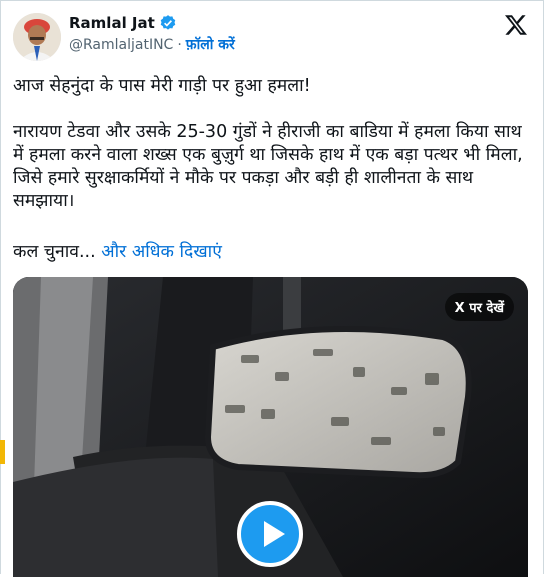  Describe the element at coordinates (210, 45) in the screenshot. I see `follow-button: फ़ॉलो करें` at that location.